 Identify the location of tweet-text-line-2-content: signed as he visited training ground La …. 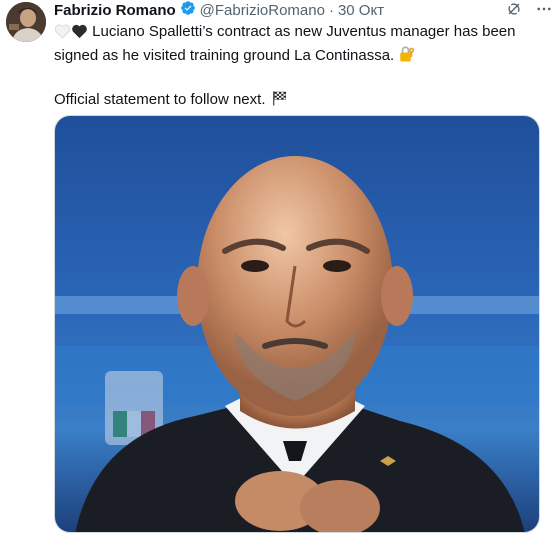
(224, 55).